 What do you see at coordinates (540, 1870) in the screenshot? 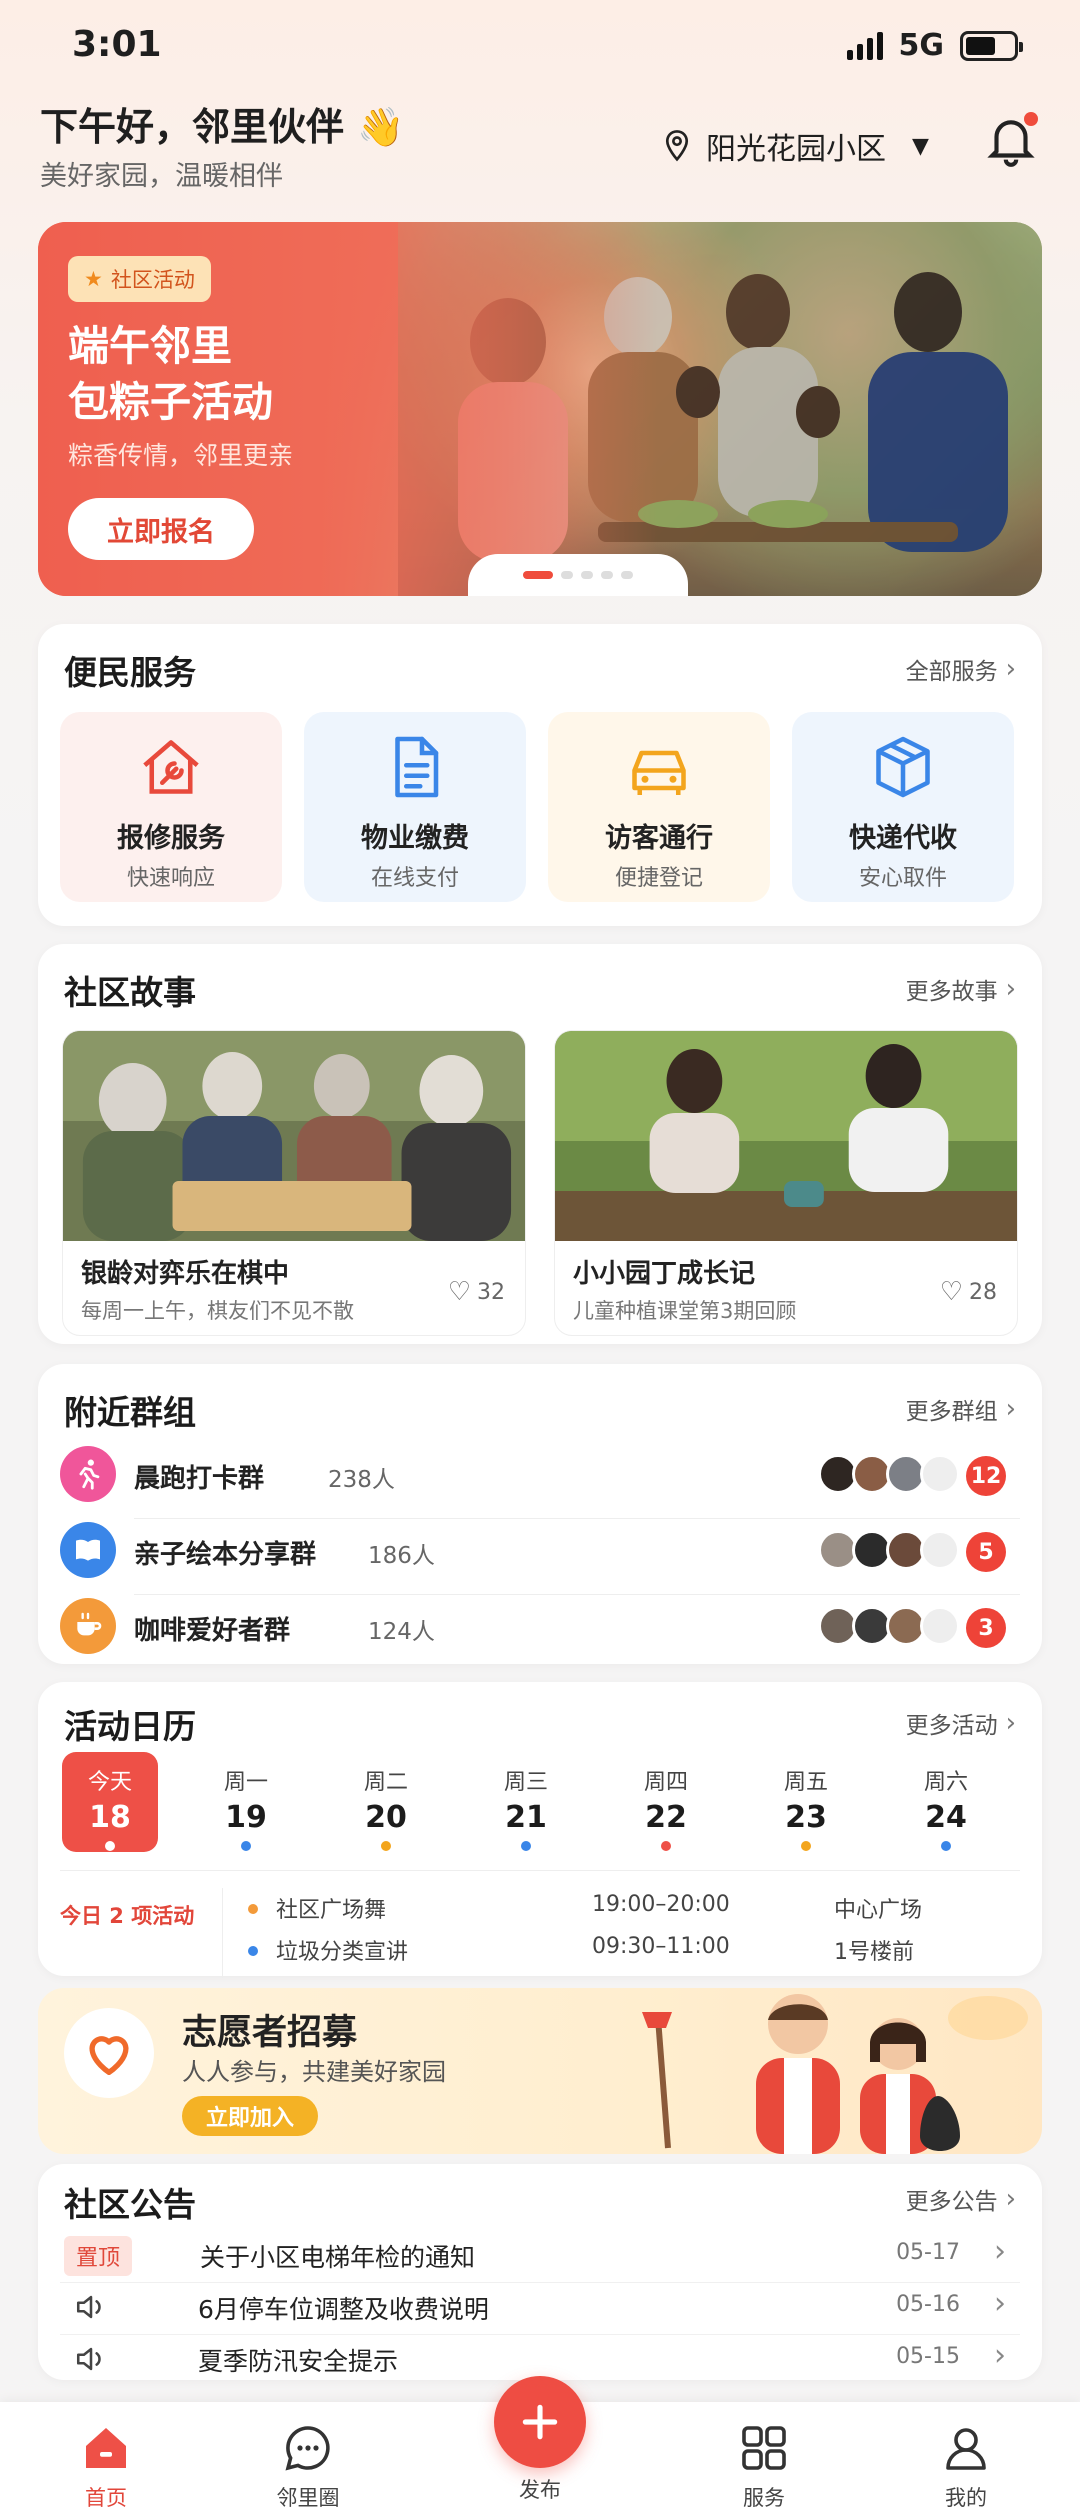
I see `divider` at bounding box center [540, 1870].